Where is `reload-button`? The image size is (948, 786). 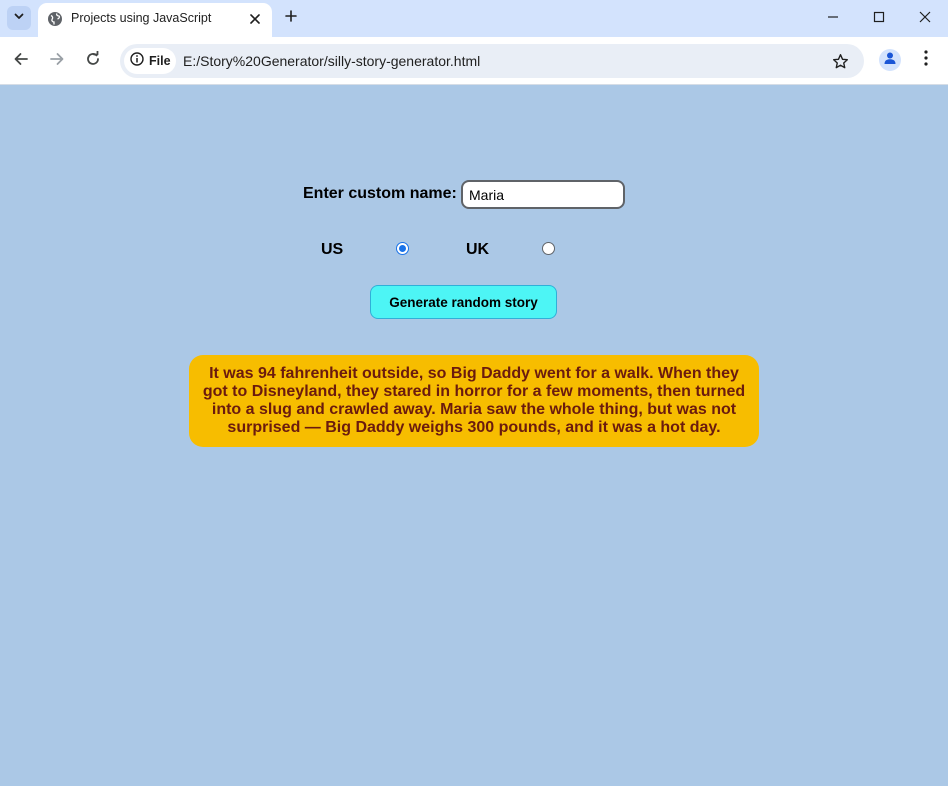
reload-button is located at coordinates (93, 61).